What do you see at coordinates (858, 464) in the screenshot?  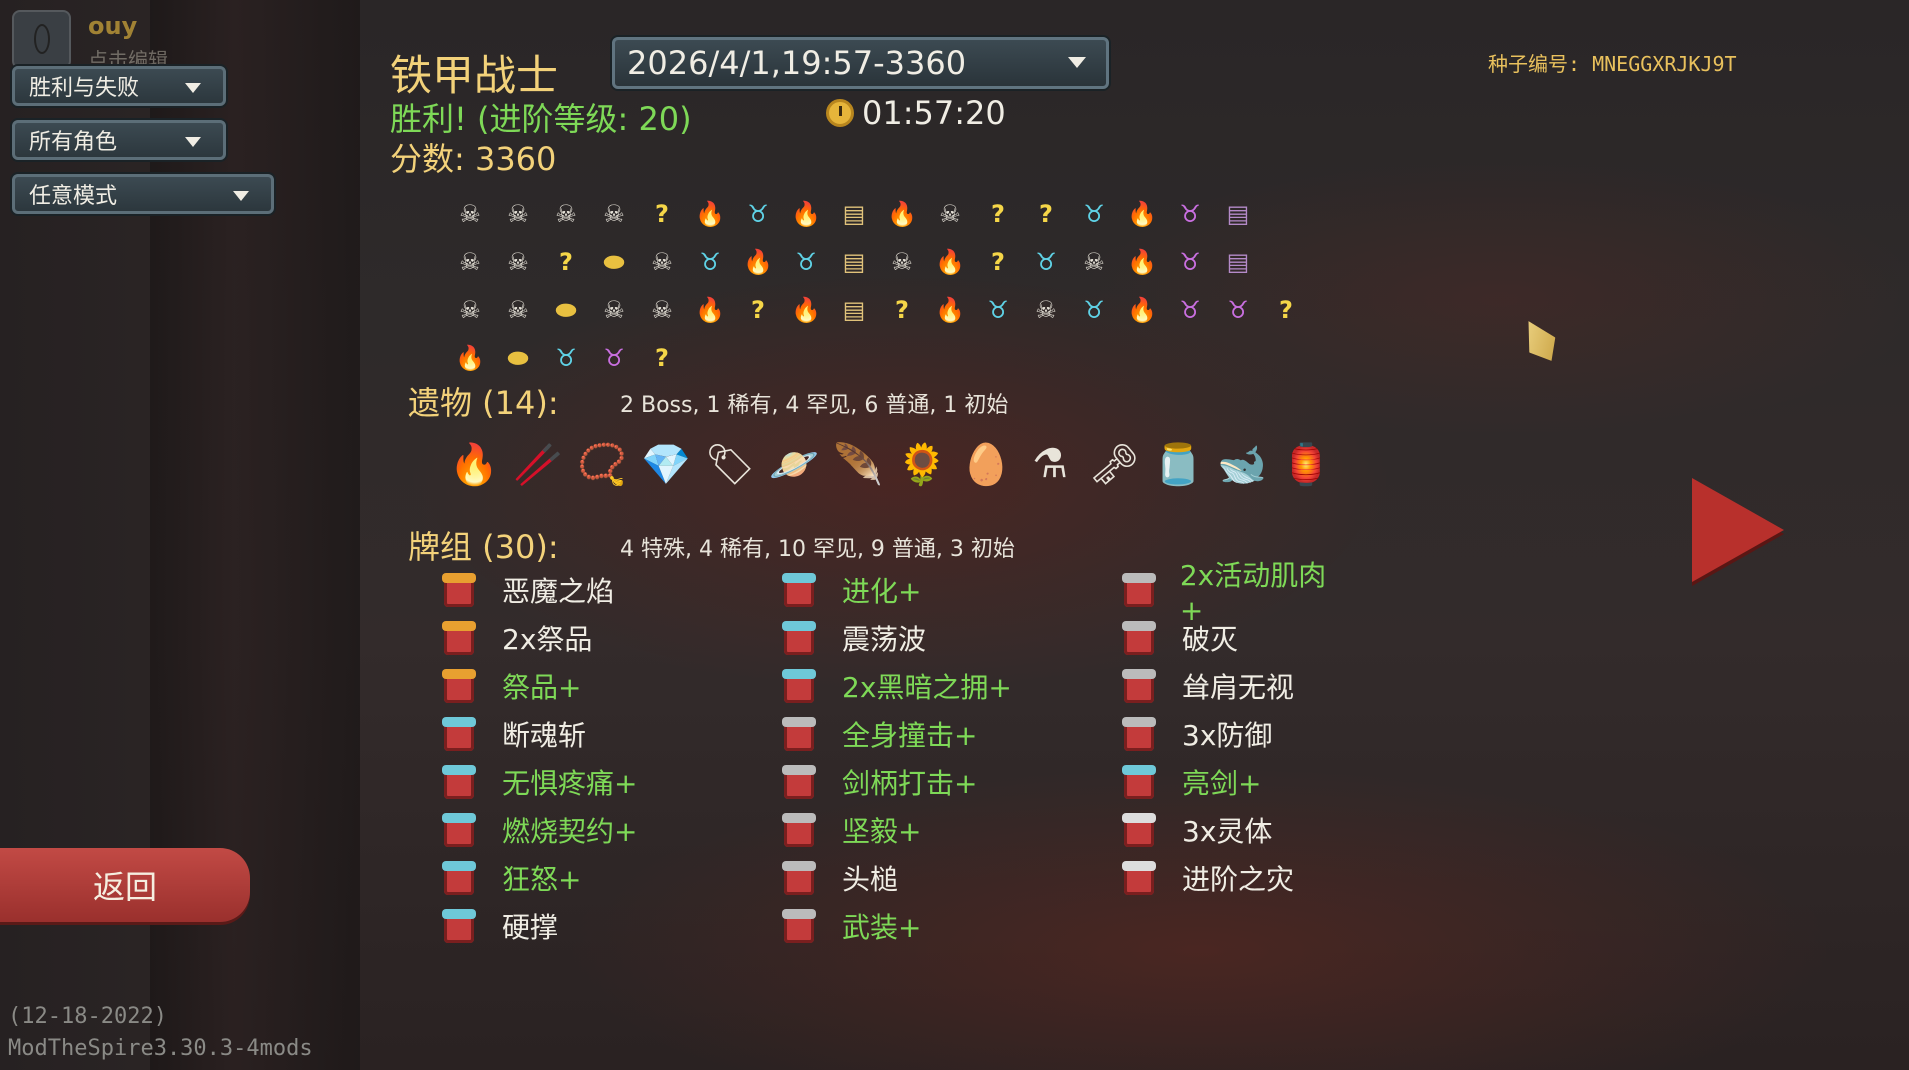 I see `horn-relic-icon: 🪶` at bounding box center [858, 464].